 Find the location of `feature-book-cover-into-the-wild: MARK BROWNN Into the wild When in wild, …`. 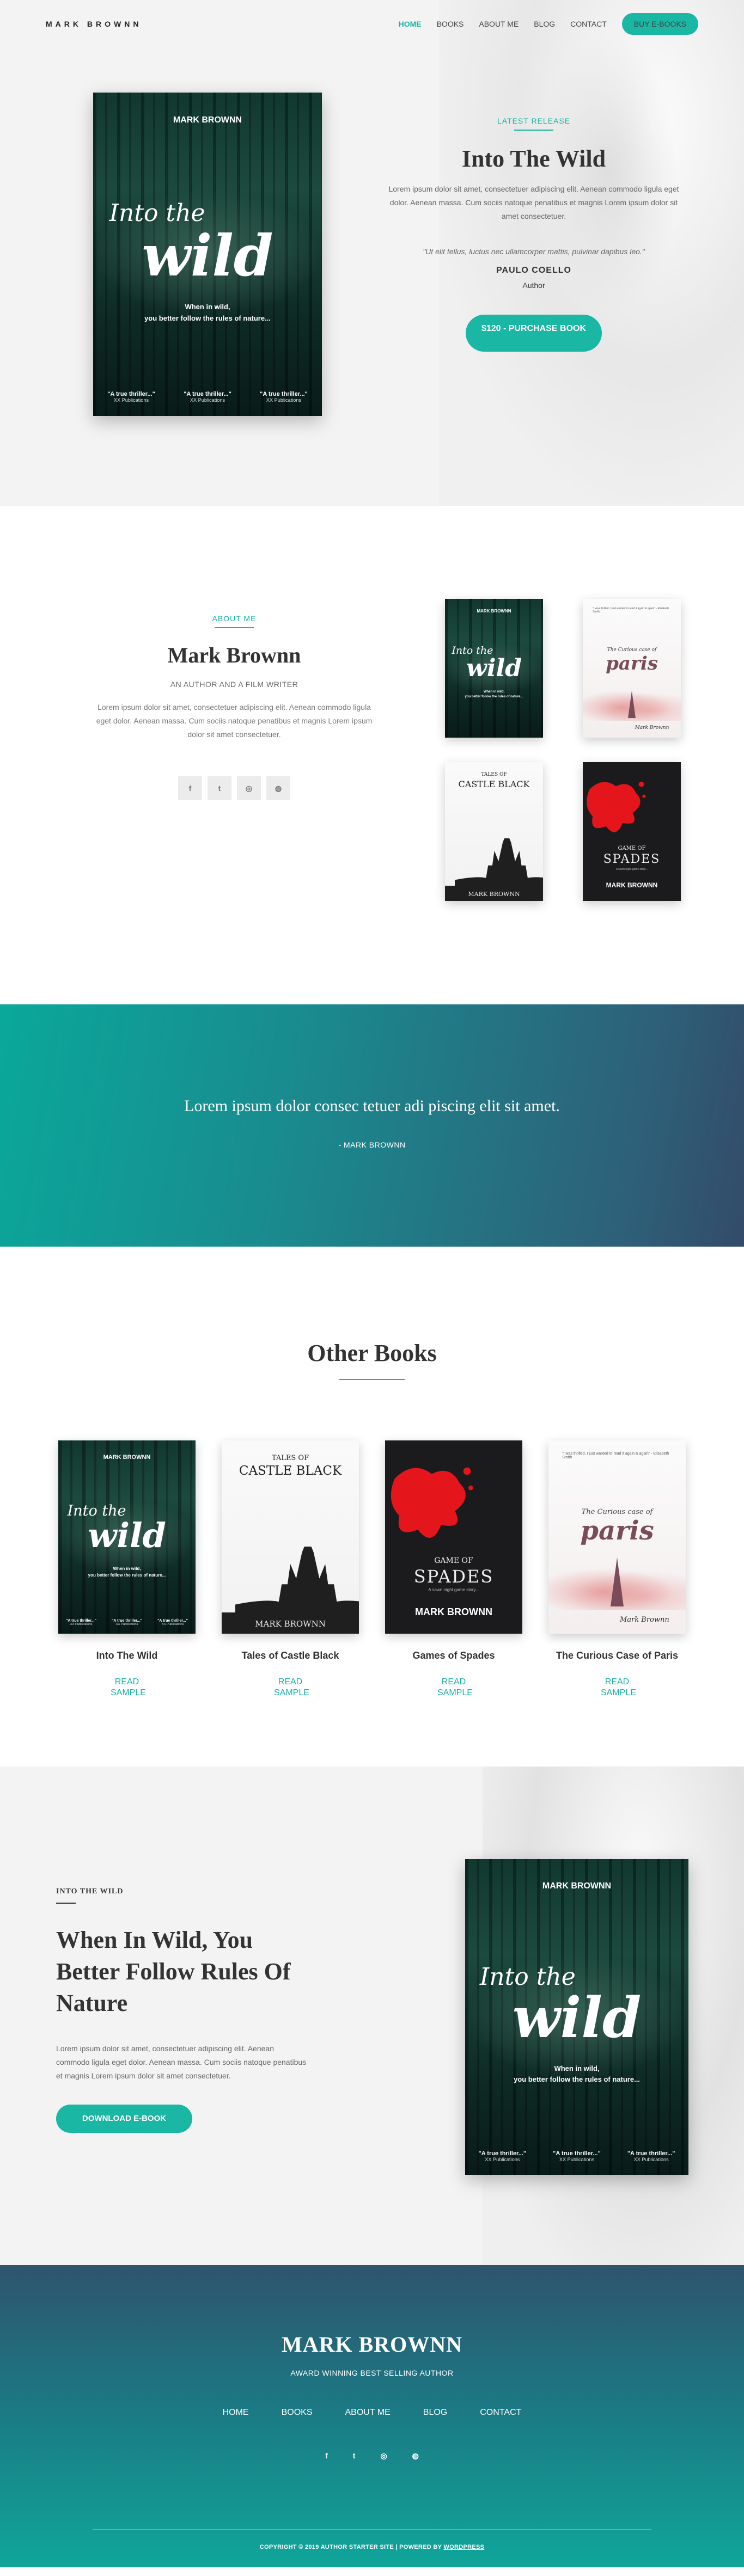

feature-book-cover-into-the-wild: MARK BROWNN Into the wild When in wild, … is located at coordinates (576, 2017).